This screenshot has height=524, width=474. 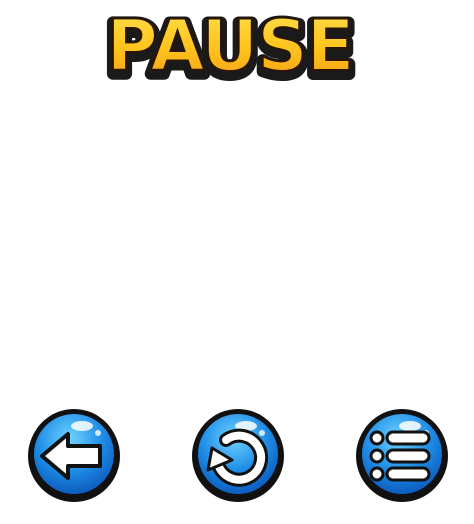 I want to click on back-button, so click(x=74, y=454).